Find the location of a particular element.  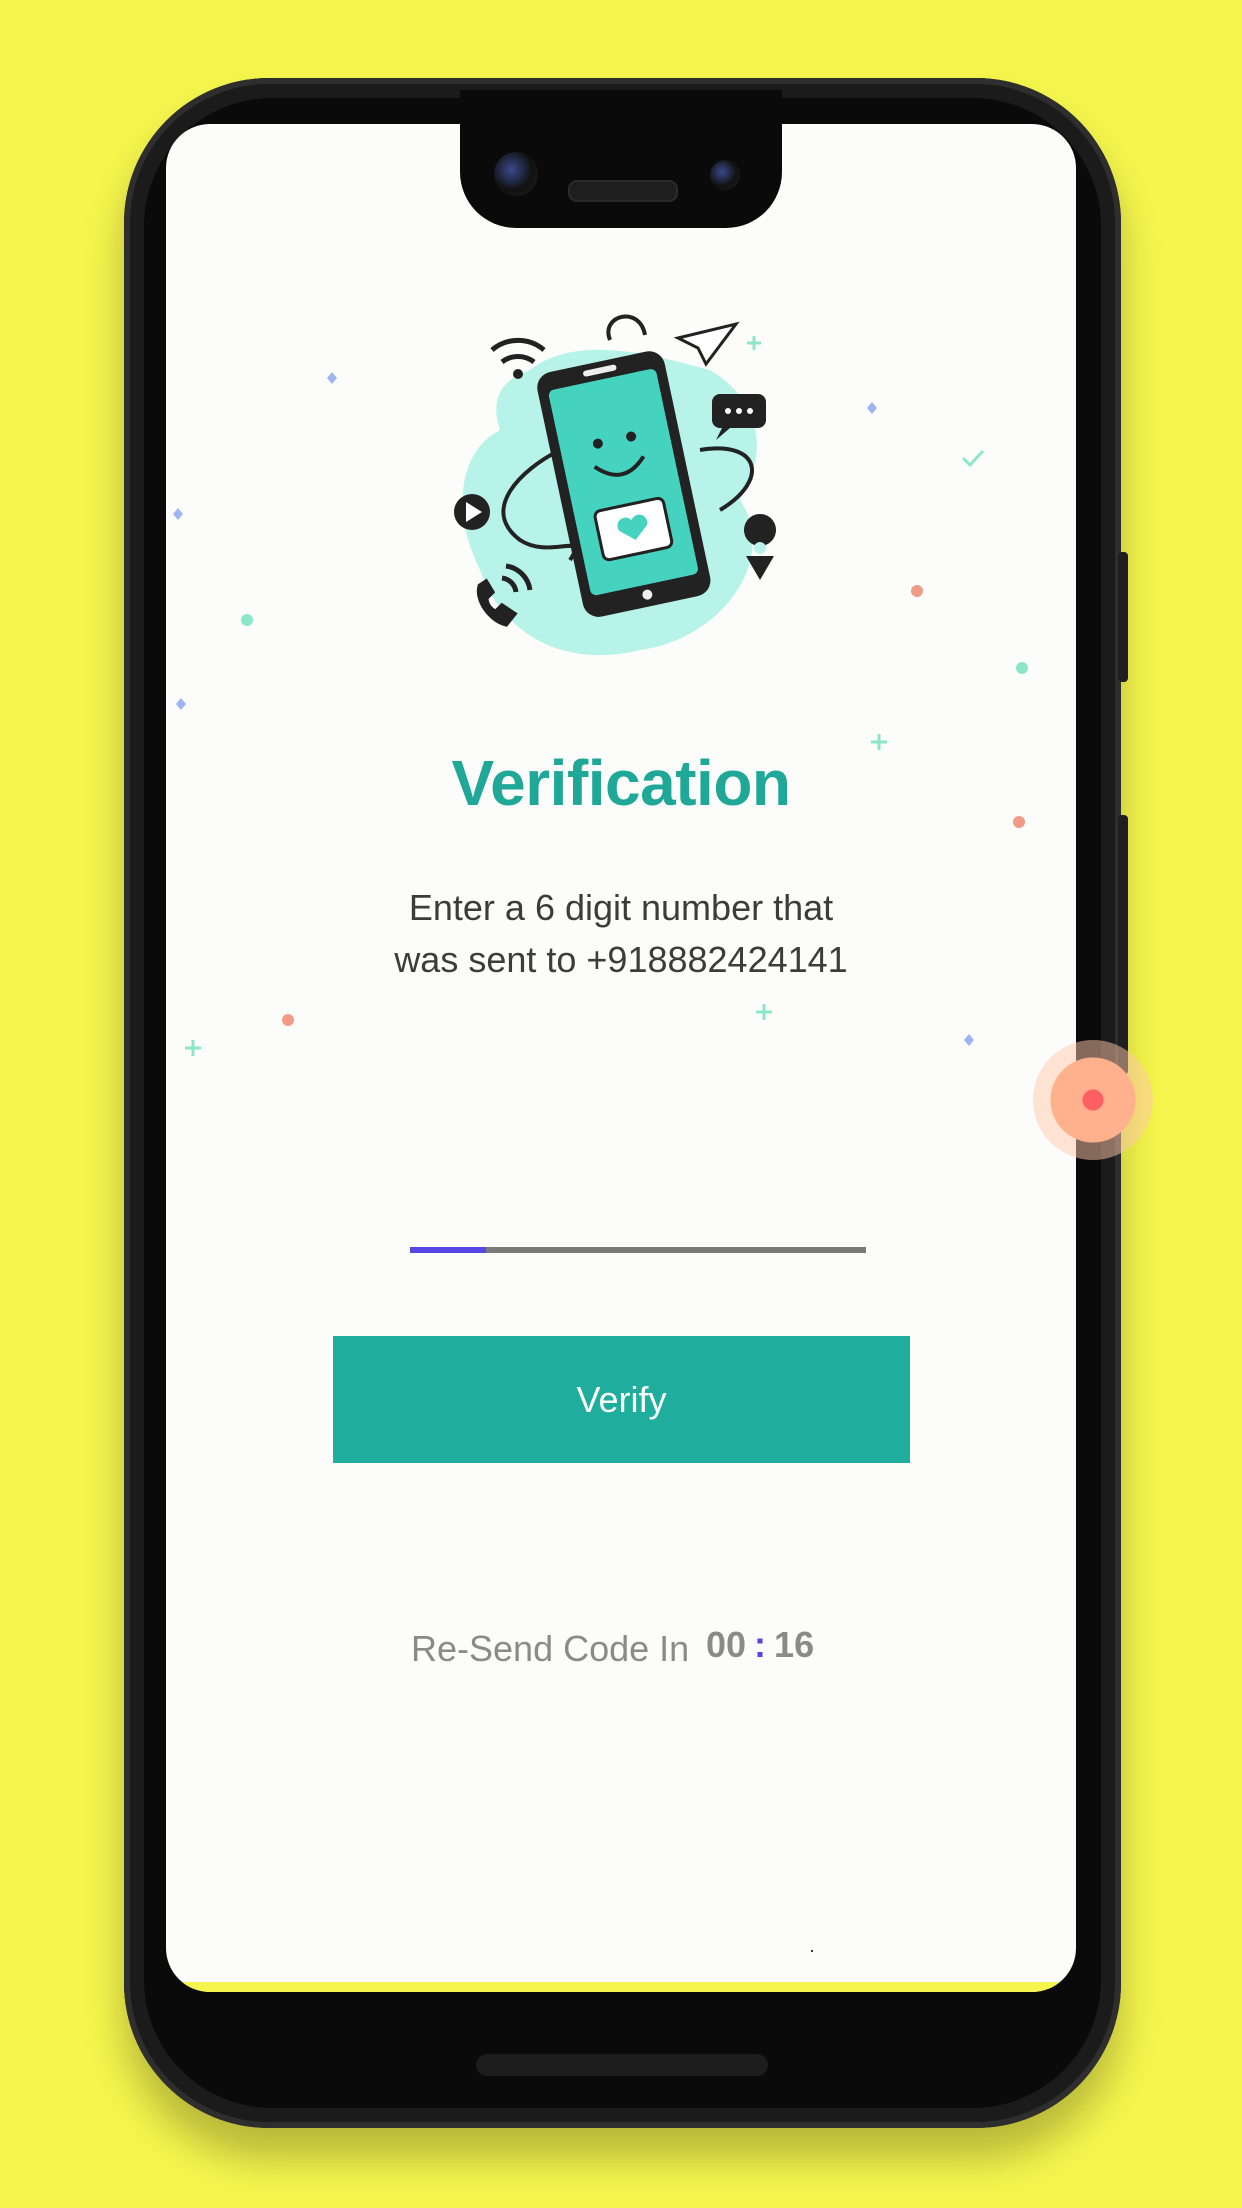

screen-edge is located at coordinates (621, 1987).